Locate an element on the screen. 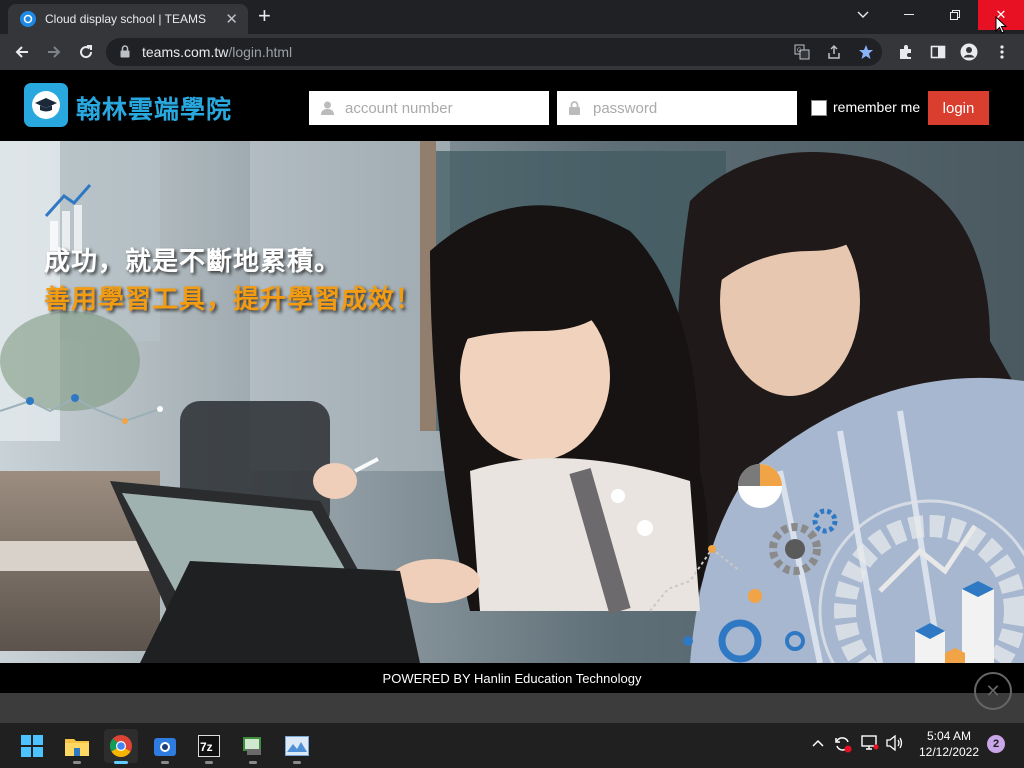 The height and width of the screenshot is (768, 1024). url-host: teams.com.tw is located at coordinates (185, 52).